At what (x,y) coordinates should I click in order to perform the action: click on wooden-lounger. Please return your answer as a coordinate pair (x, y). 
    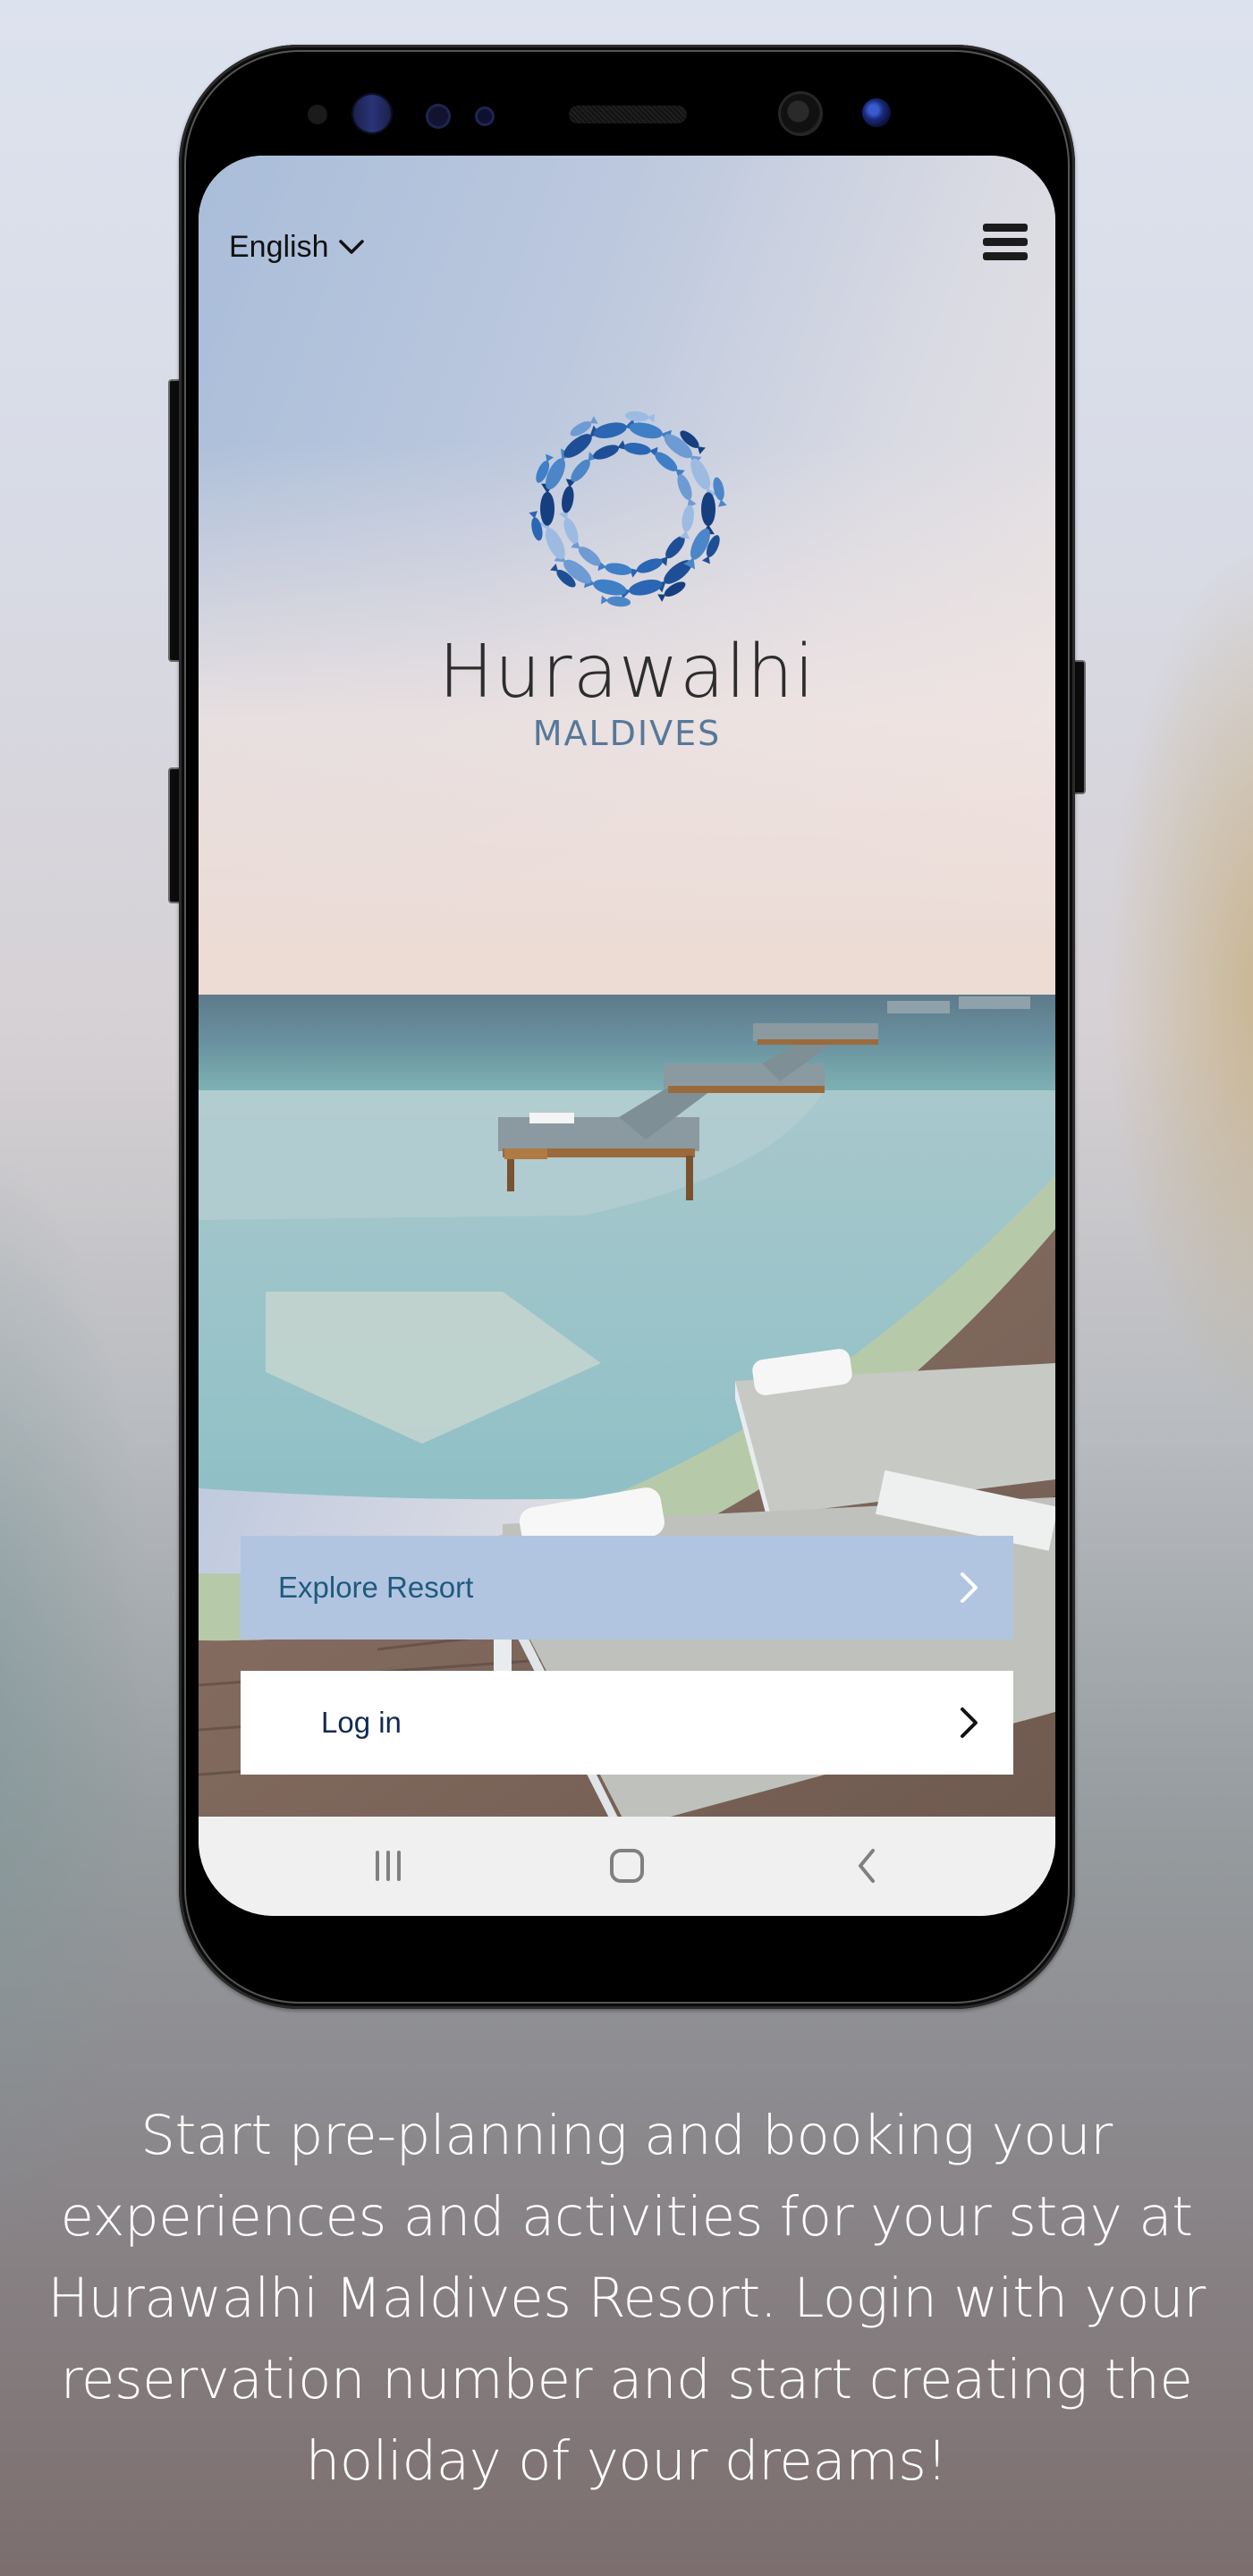
    Looking at the image, I should click on (815, 1034).